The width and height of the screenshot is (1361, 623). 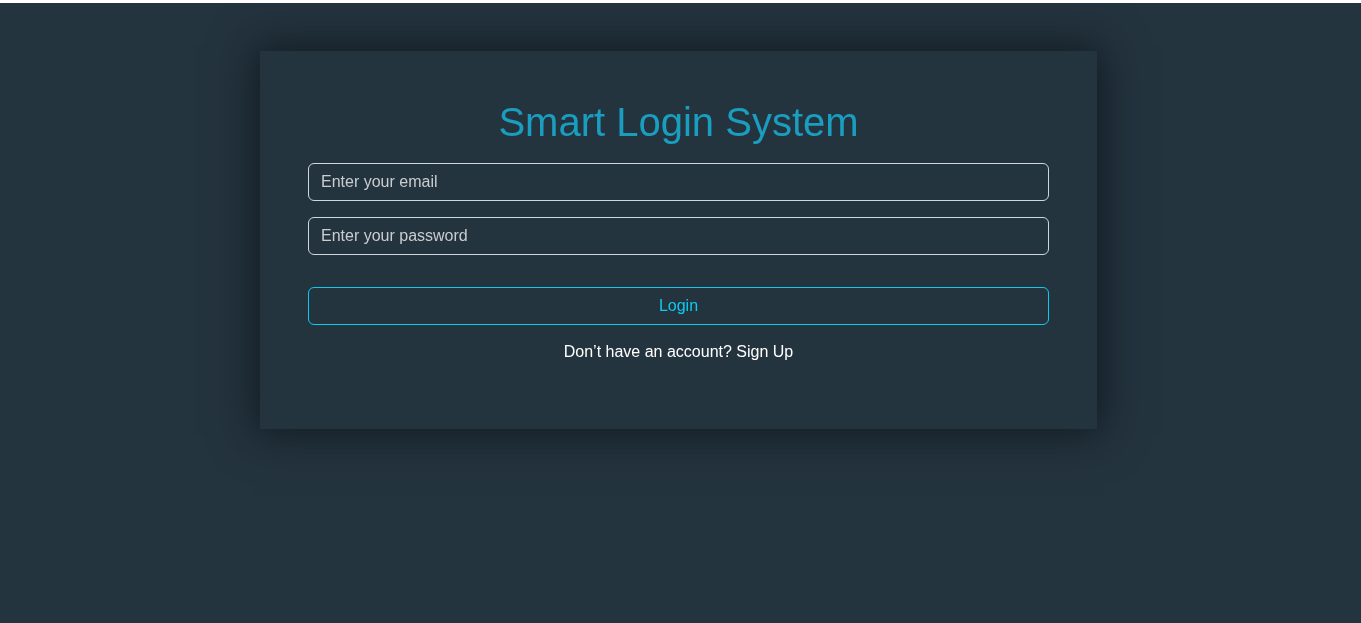 I want to click on email-field: Enter your email, so click(x=678, y=182).